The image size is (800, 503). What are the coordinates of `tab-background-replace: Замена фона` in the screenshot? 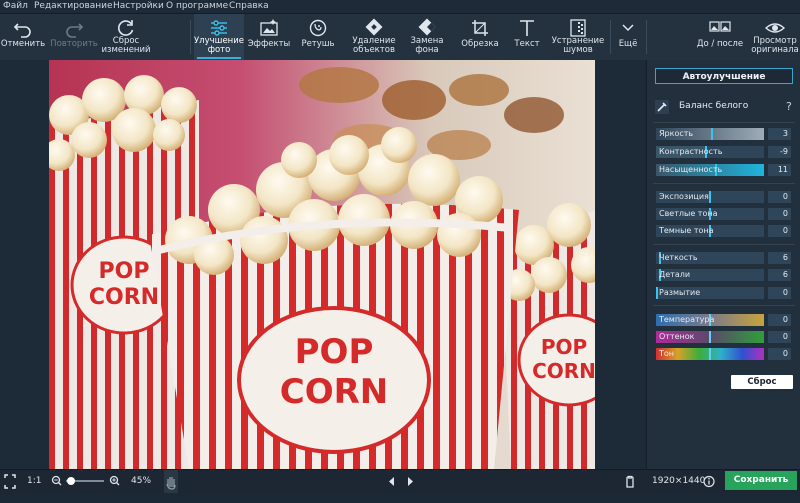 It's located at (427, 37).